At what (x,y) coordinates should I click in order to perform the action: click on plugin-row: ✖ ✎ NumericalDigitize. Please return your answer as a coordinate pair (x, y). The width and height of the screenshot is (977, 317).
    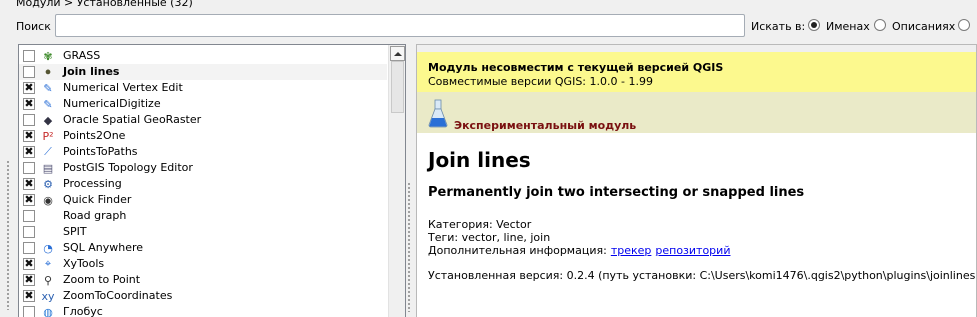
    Looking at the image, I should click on (203, 104).